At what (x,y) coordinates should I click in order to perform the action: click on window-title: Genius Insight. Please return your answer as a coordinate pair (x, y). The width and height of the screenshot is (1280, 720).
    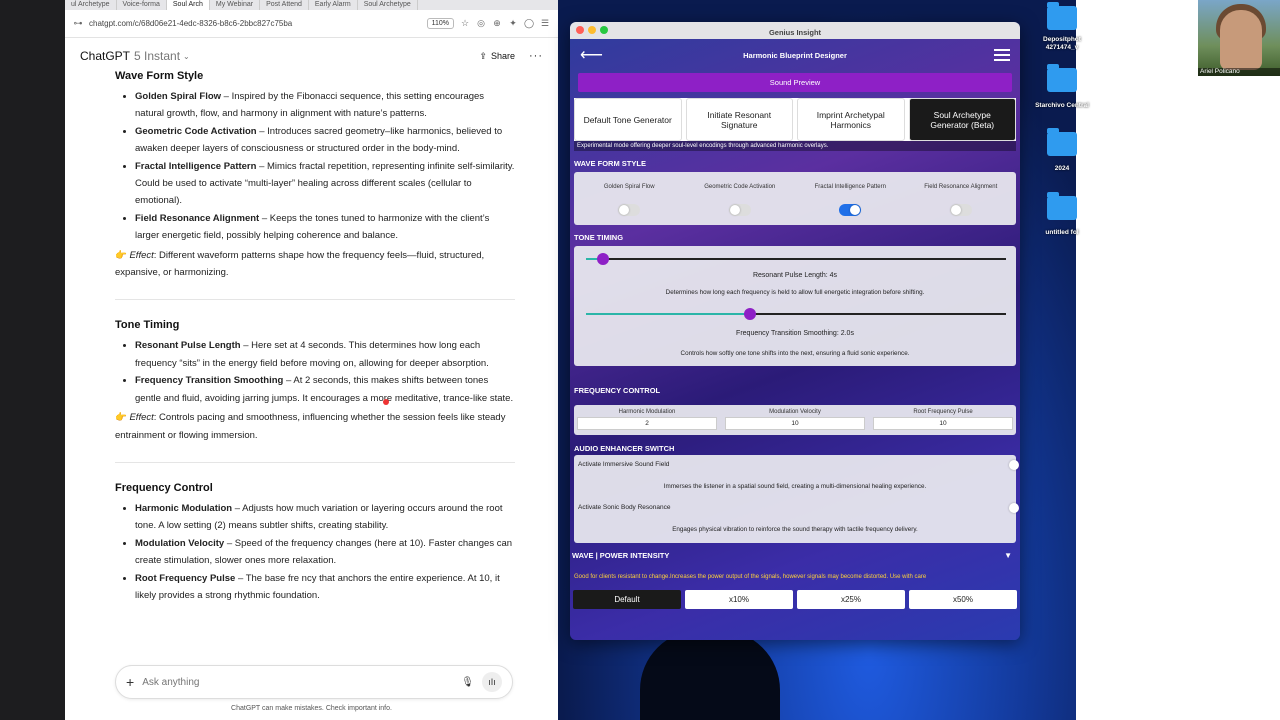
    Looking at the image, I should click on (795, 32).